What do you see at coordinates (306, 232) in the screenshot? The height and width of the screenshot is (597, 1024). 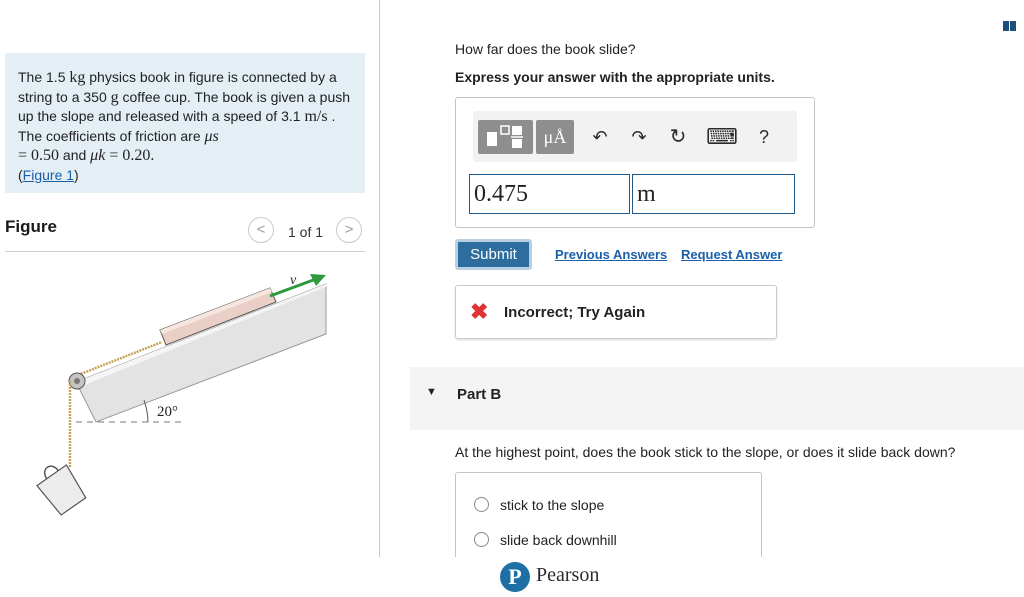 I see `figure-pager: 1 of 1` at bounding box center [306, 232].